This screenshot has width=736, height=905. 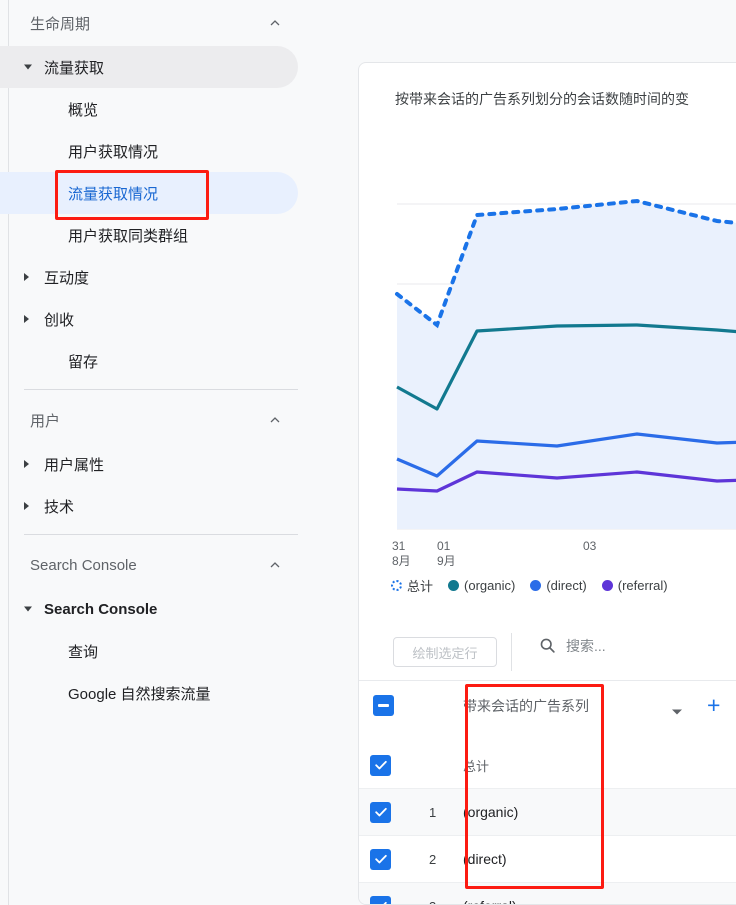 I want to click on sidebar-item-user-attributes-group: 用户属性, so click(x=149, y=464).